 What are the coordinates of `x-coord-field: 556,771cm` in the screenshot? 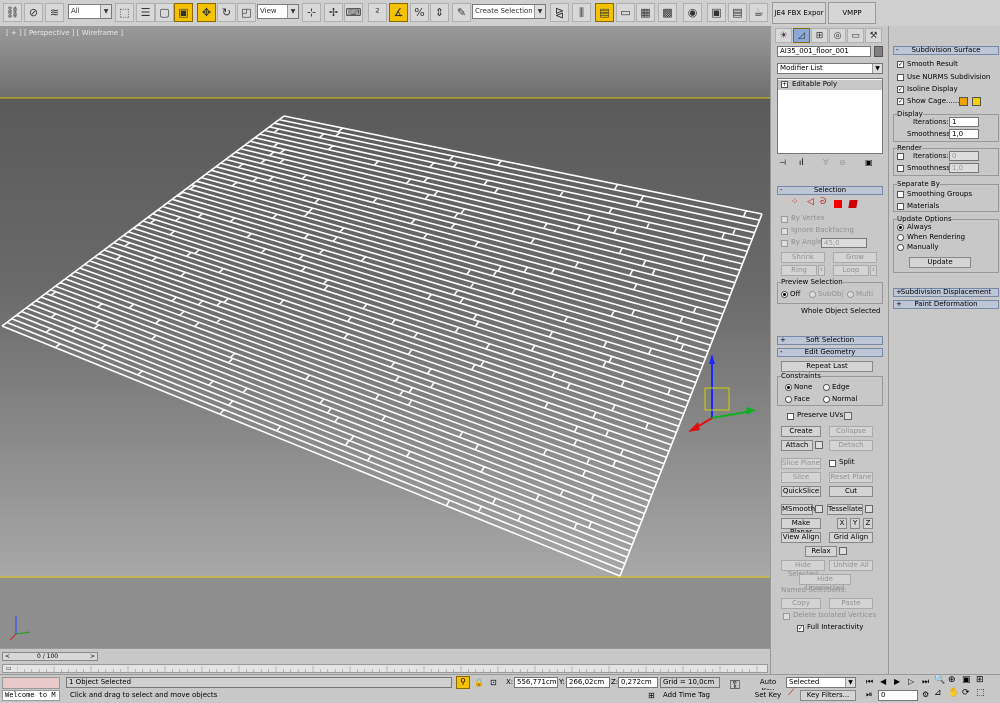 It's located at (536, 682).